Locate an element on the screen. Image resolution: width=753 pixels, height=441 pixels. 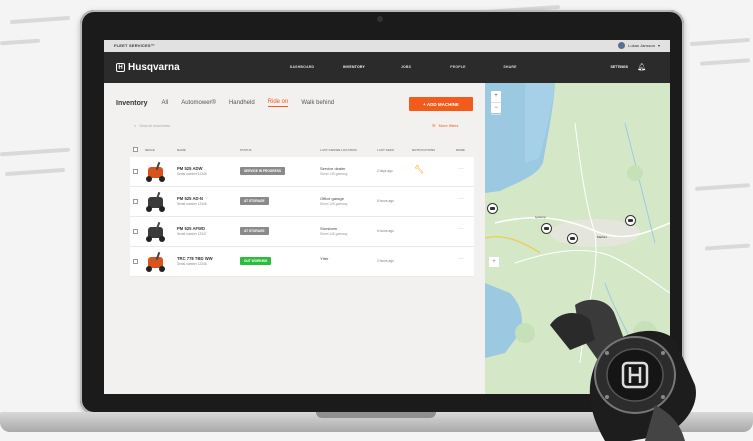
zoom-control: + − is located at coordinates (496, 103).